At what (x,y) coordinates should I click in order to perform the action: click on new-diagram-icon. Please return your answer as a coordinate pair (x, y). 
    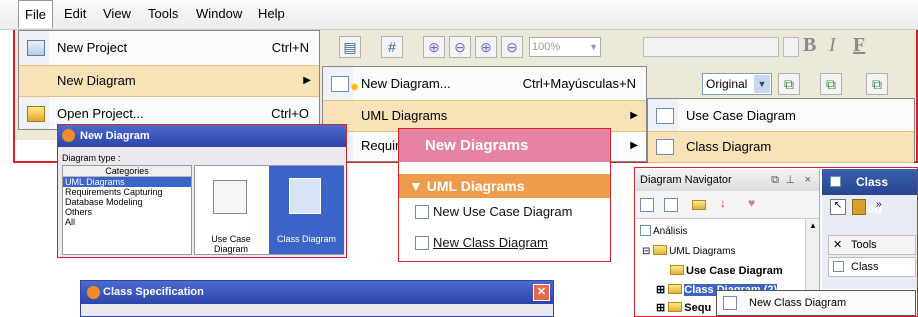
    Looking at the image, I should click on (647, 205).